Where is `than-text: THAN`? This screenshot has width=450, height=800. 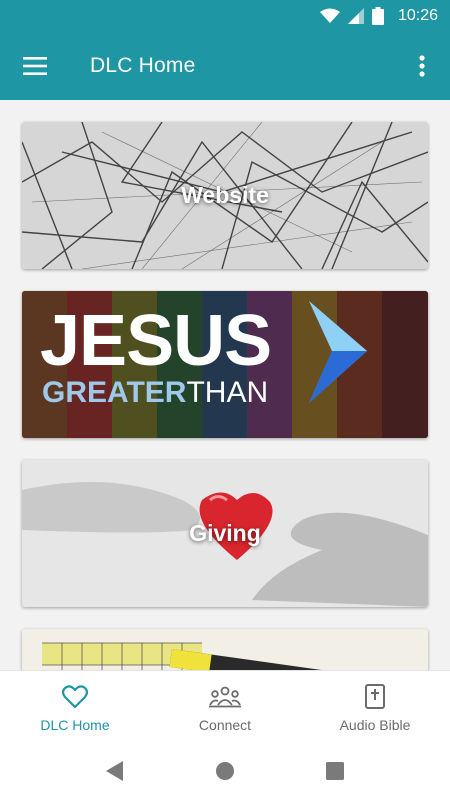 than-text: THAN is located at coordinates (227, 392).